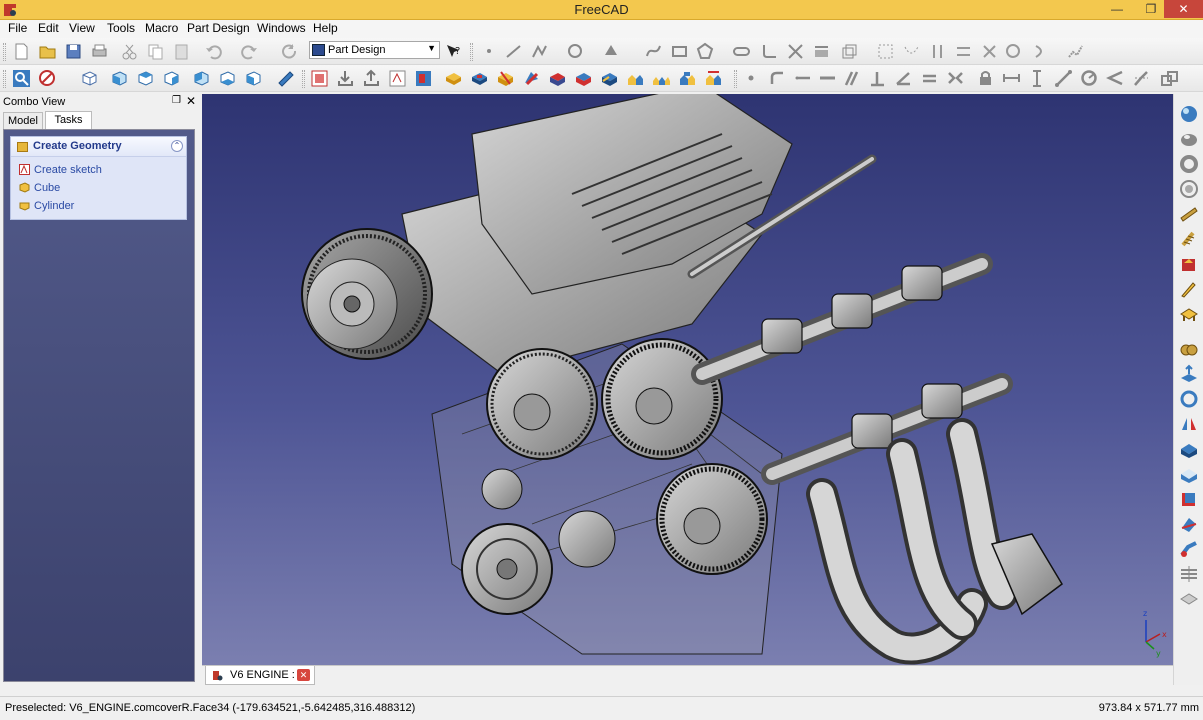 The image size is (1203, 720). Describe the element at coordinates (303, 675) in the screenshot. I see `close-tab-icon: ✕` at that location.